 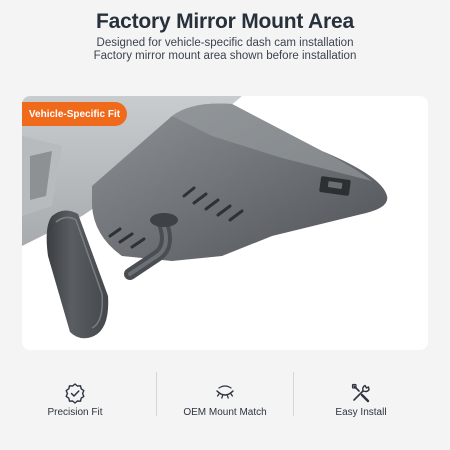 I want to click on feature-precision-fit: Precision Fit, so click(x=75, y=397).